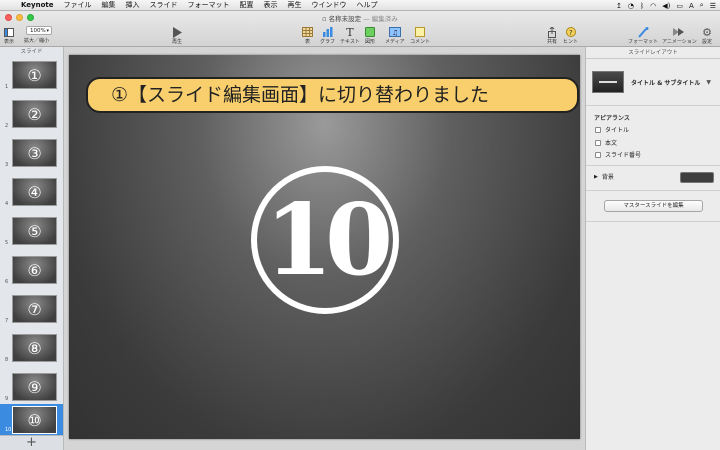 The height and width of the screenshot is (450, 720). Describe the element at coordinates (209, 5) in the screenshot. I see `menu-format: フォーマット` at that location.